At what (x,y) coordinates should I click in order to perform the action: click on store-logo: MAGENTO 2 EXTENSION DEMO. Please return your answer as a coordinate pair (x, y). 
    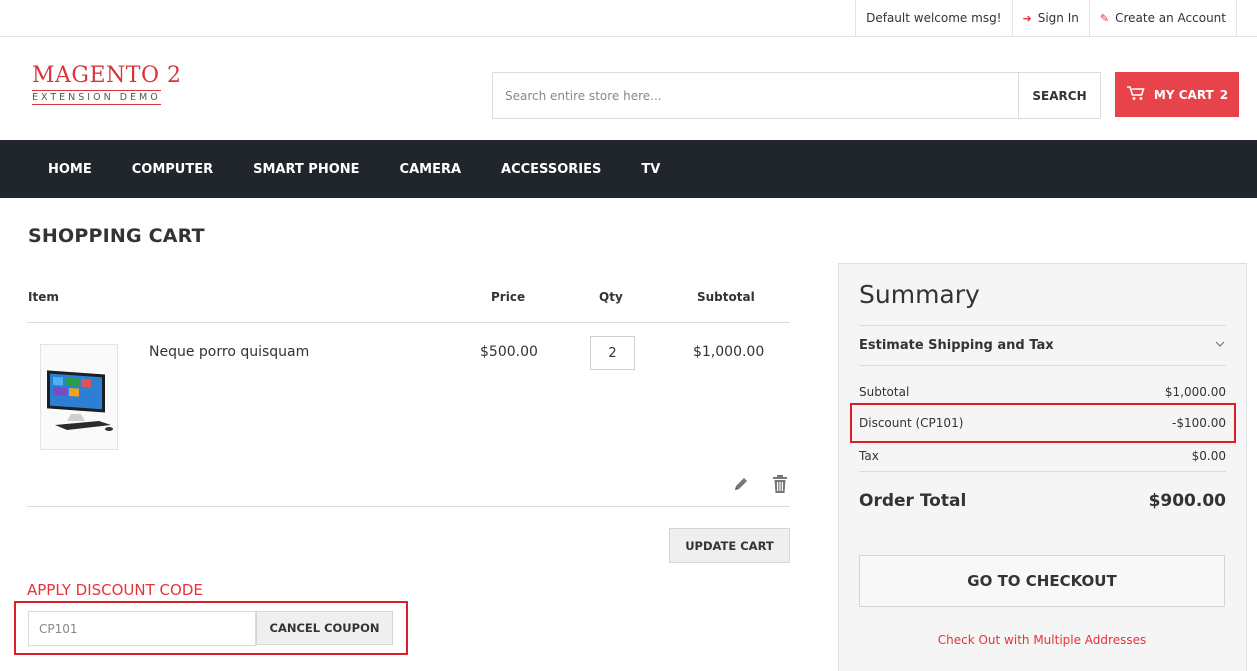
    Looking at the image, I should click on (112, 84).